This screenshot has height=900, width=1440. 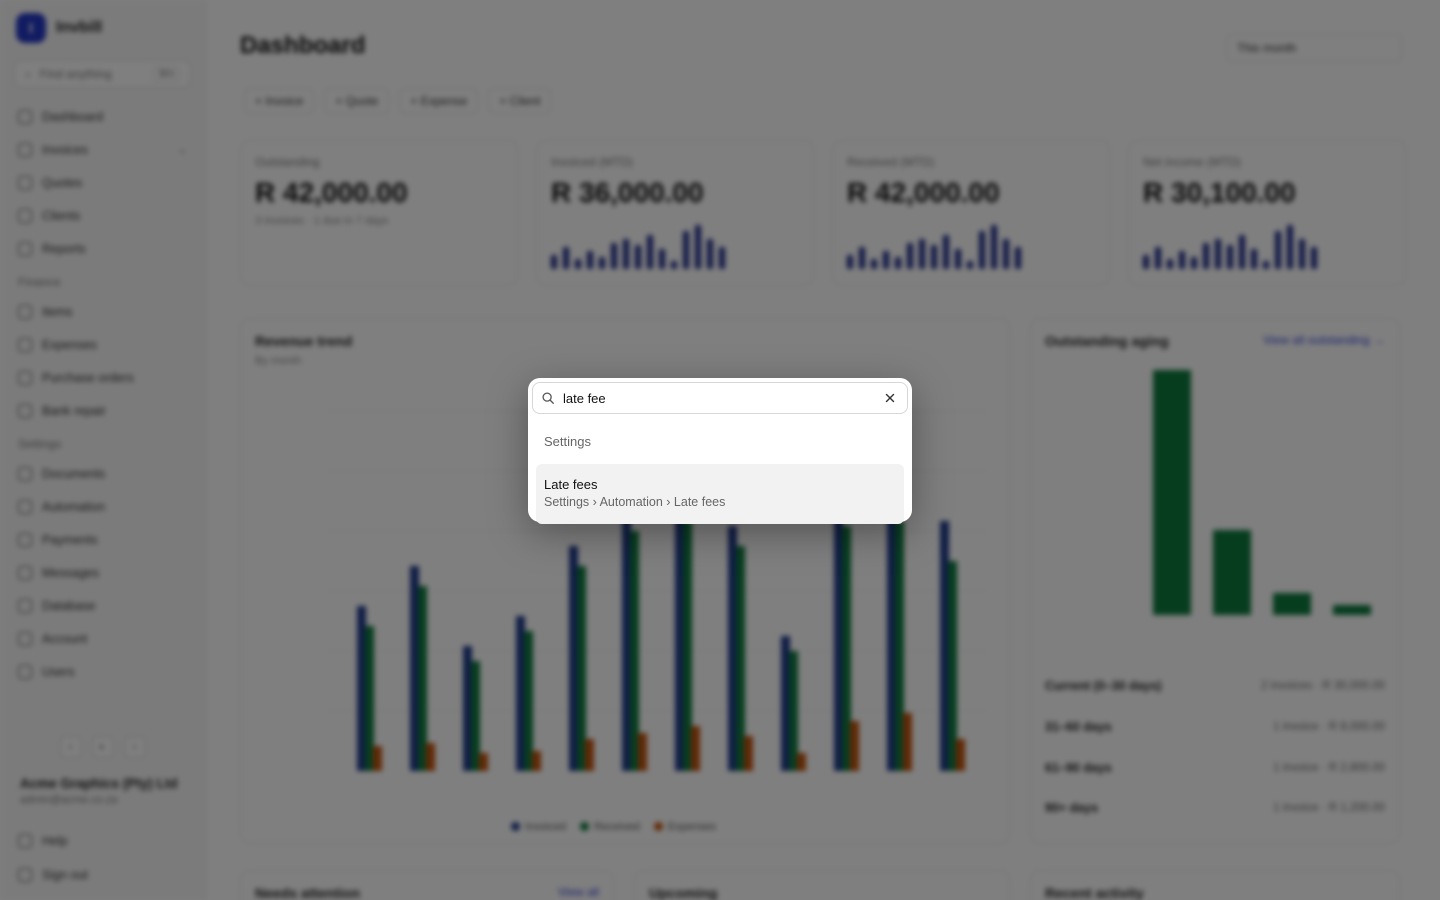 I want to click on result-group-label: Settings, so click(x=567, y=441).